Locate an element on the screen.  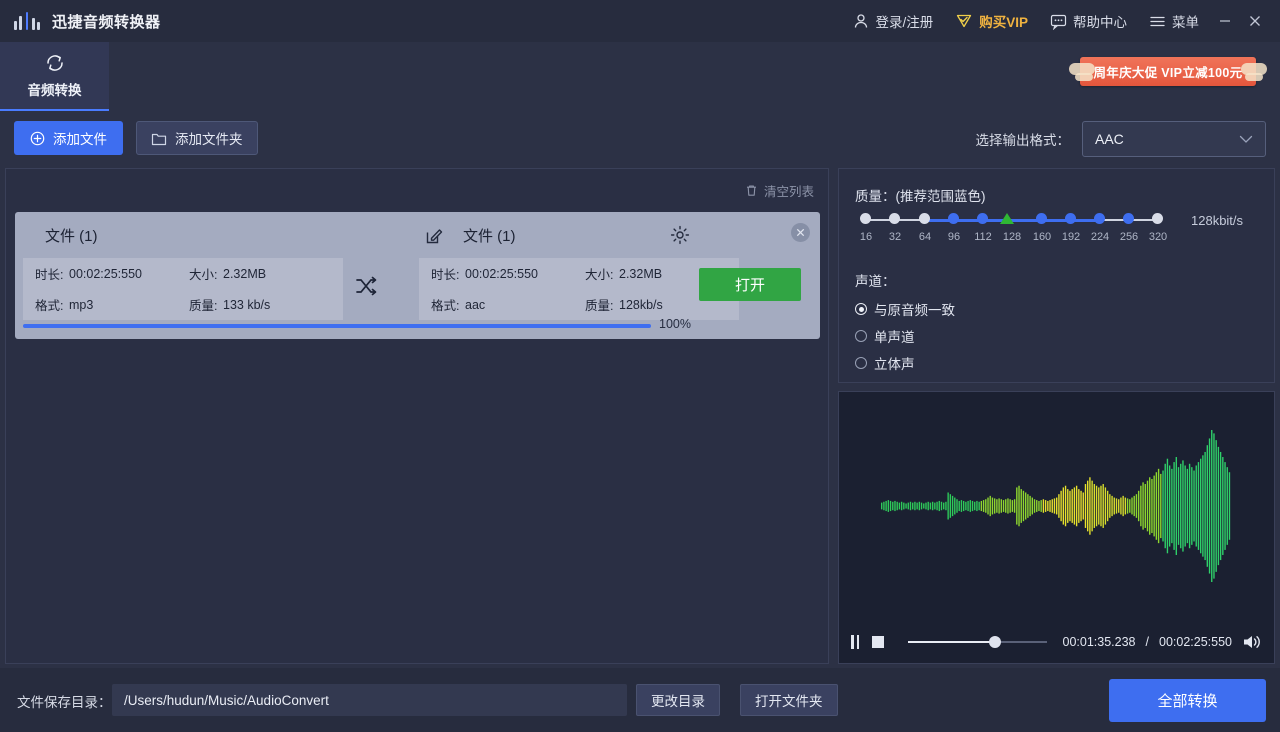
login-button: 登录/注册 is located at coordinates (893, 21).